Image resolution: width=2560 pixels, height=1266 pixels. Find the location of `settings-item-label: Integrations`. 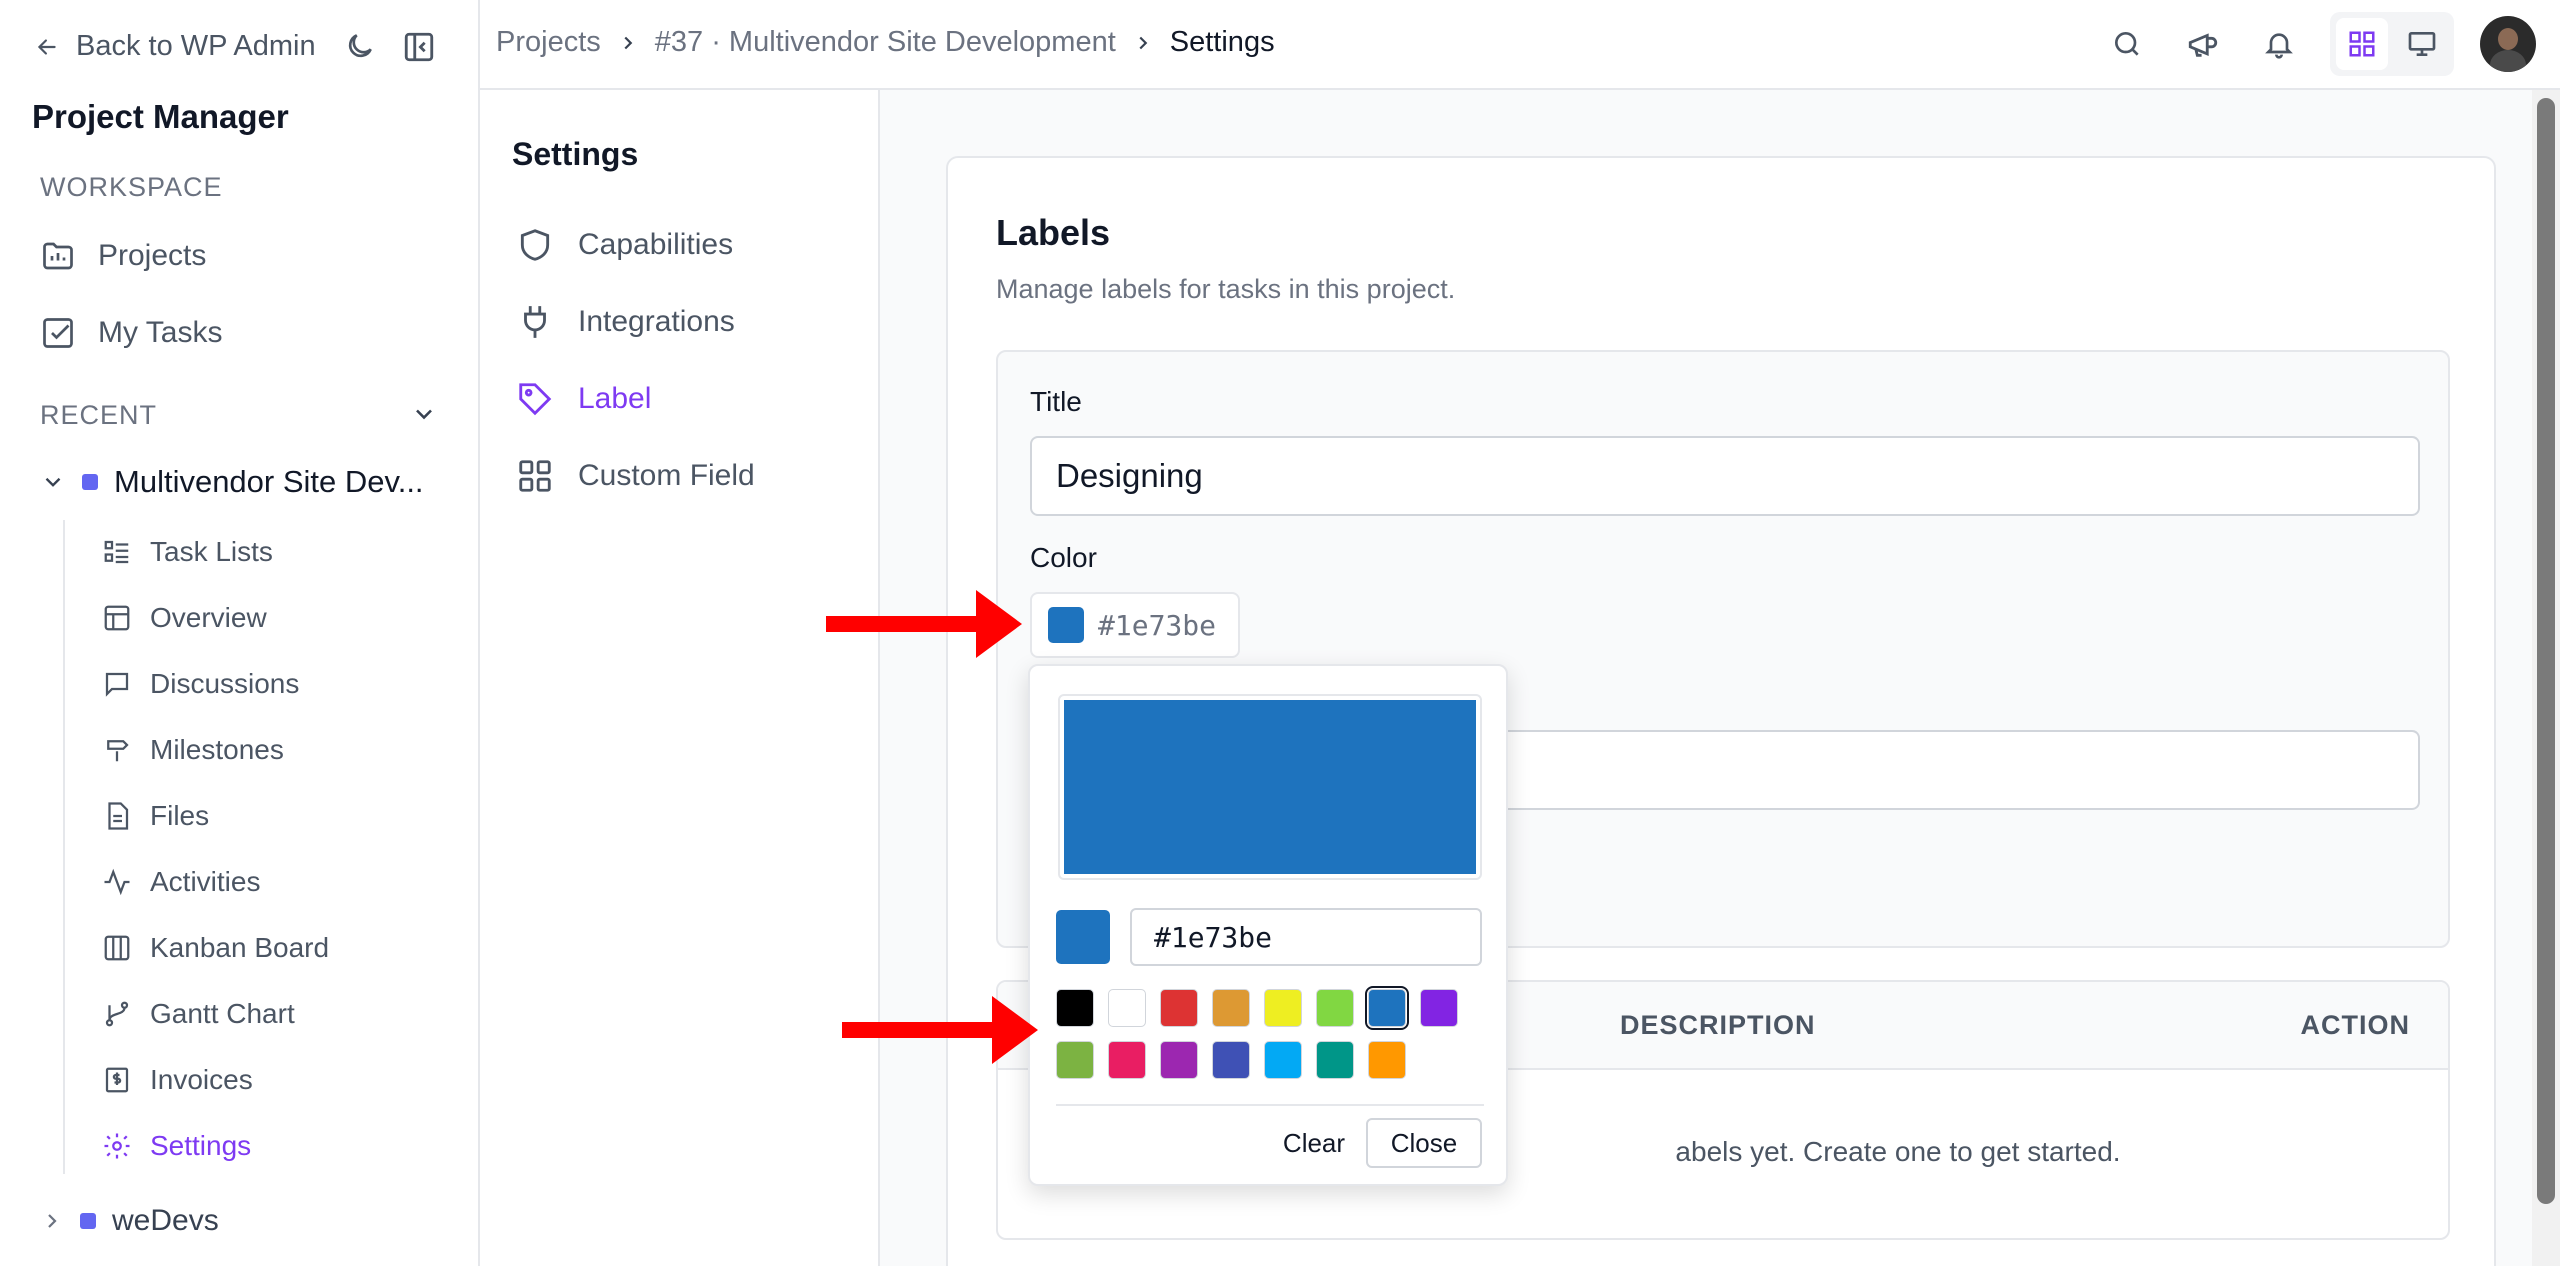

settings-item-label: Integrations is located at coordinates (656, 321).